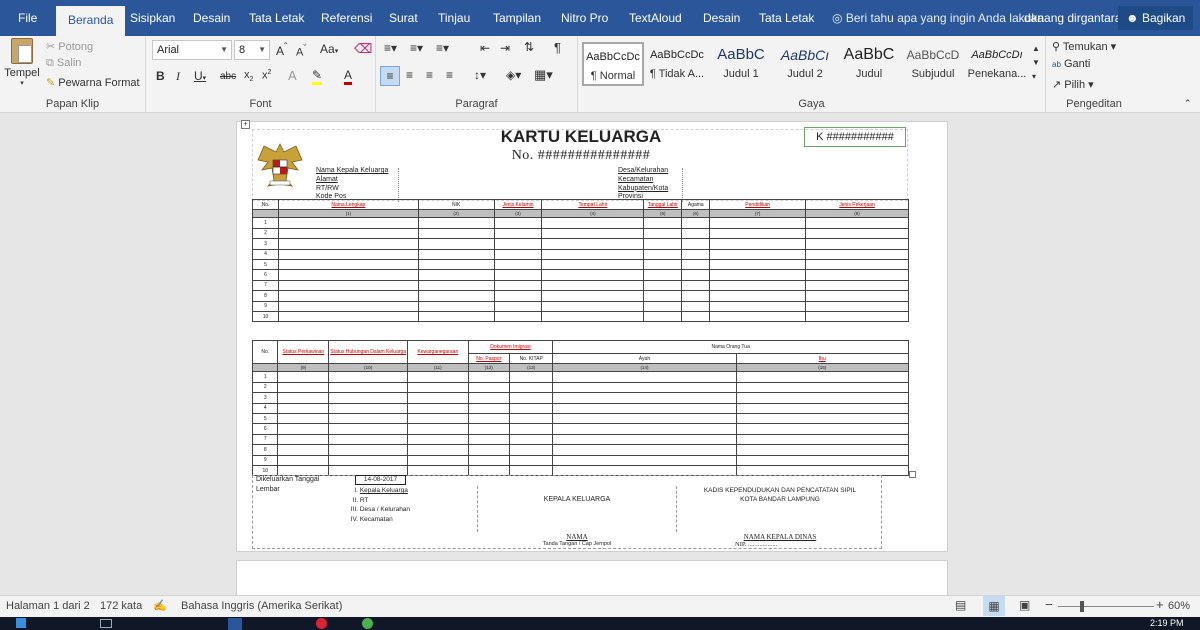  I want to click on show-formatting-icon: ¶, so click(557, 47).